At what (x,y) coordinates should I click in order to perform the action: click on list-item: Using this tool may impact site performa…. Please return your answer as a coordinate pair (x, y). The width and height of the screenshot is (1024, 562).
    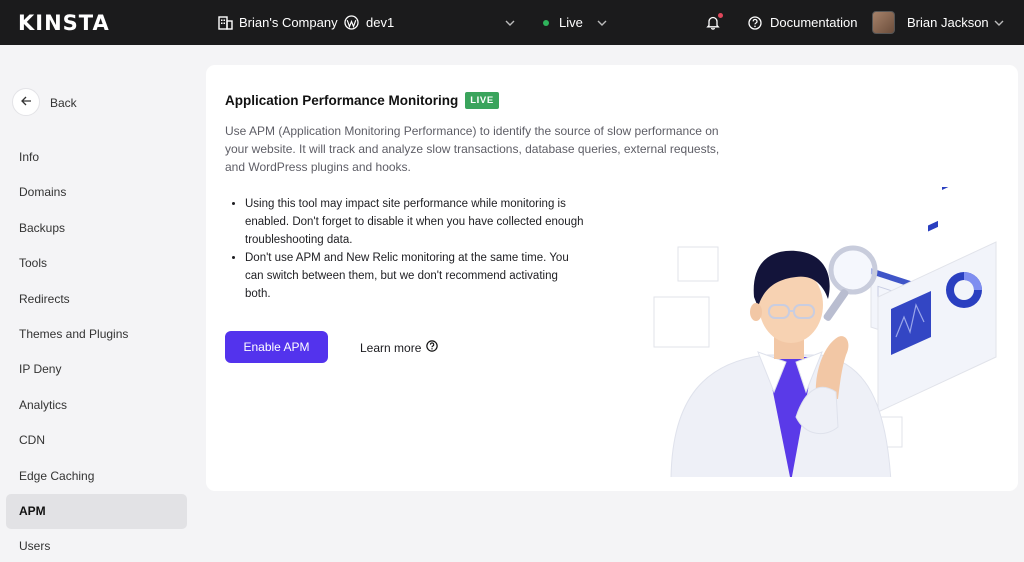
    Looking at the image, I should click on (415, 222).